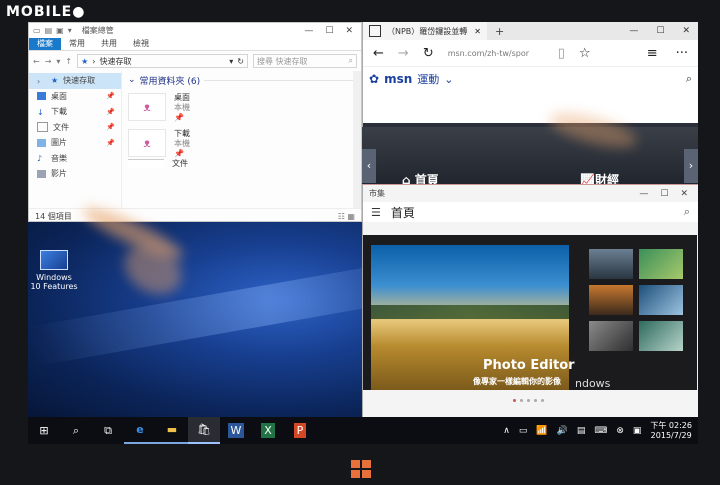 Image resolution: width=720 pixels, height=485 pixels. What do you see at coordinates (54, 270) in the screenshot?
I see `desktop-icon-windows10-features: Windows 10 Features` at bounding box center [54, 270].